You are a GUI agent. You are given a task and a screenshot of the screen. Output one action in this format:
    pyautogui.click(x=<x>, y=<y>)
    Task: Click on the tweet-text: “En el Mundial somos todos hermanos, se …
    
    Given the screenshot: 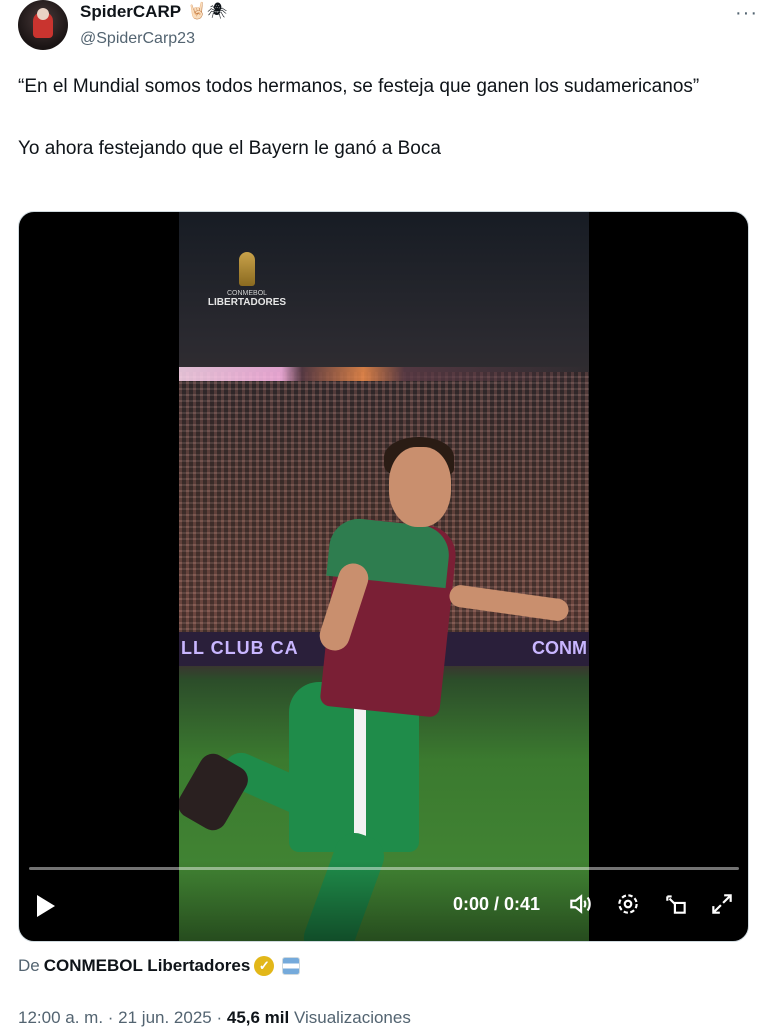 What is the action you would take?
    pyautogui.click(x=383, y=118)
    